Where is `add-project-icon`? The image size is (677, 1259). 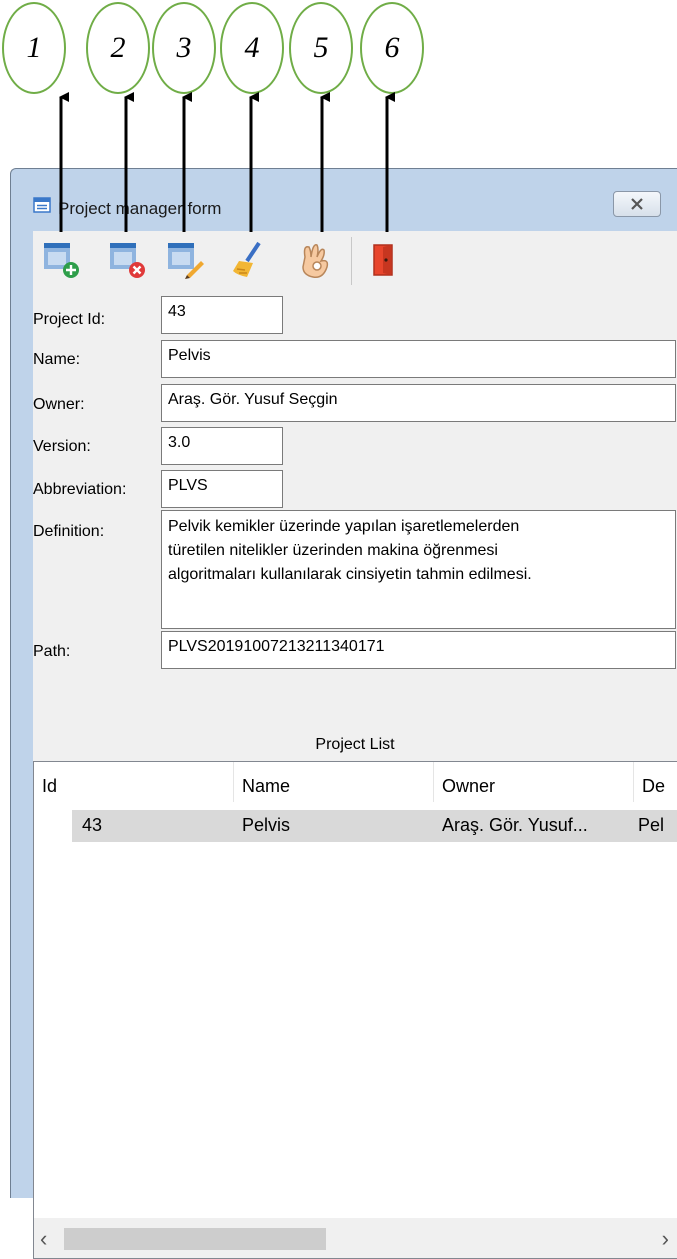 add-project-icon is located at coordinates (61, 260).